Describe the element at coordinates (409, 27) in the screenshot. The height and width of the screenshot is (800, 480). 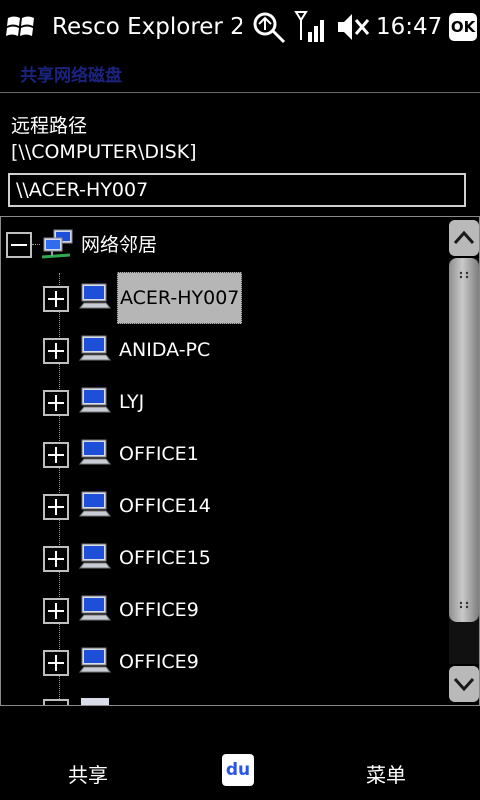
I see `clock: 16:47` at that location.